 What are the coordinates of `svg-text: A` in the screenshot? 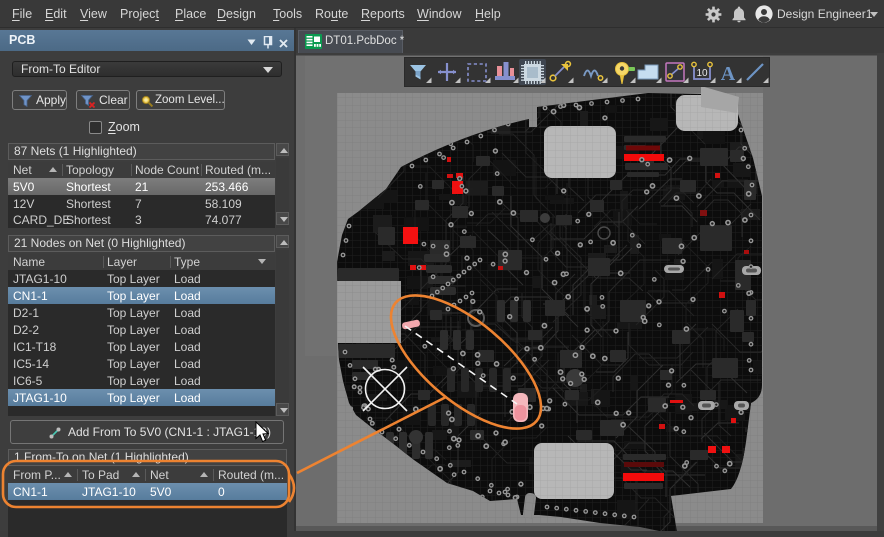 It's located at (728, 74).